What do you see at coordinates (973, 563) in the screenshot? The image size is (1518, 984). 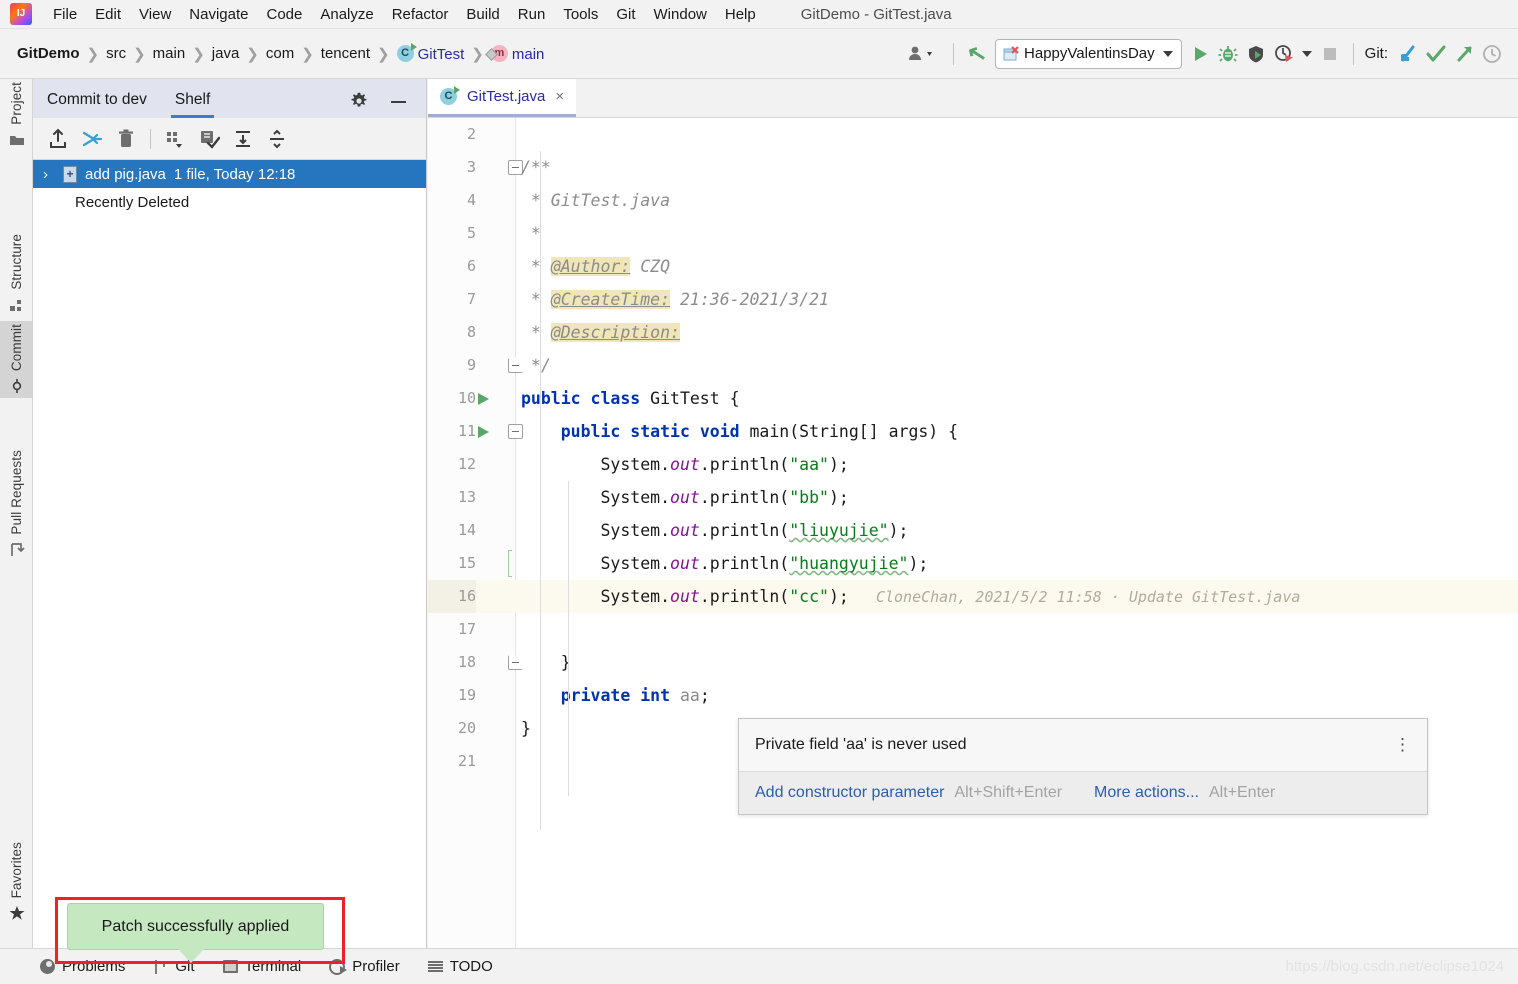 I see `code-line: 15 System.out.println("huangyujie");` at bounding box center [973, 563].